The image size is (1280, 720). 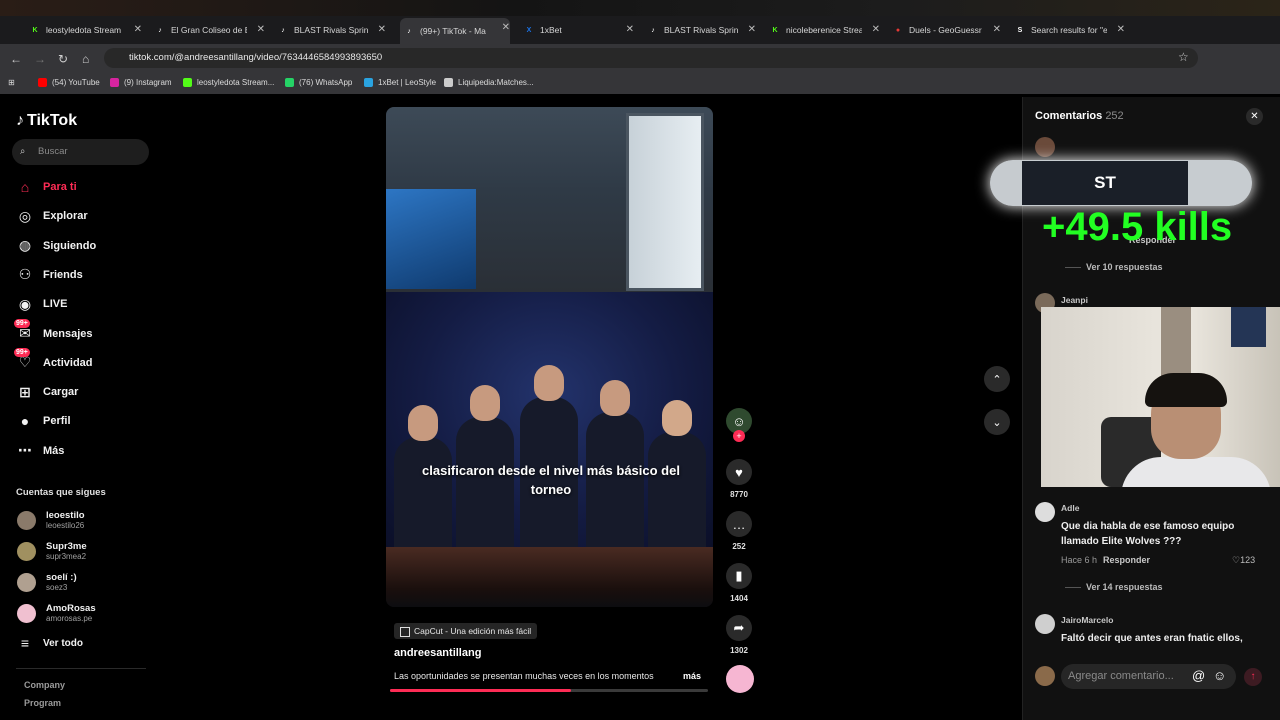 What do you see at coordinates (46, 121) in the screenshot?
I see `tiktok-logo: ♪ TikTok` at bounding box center [46, 121].